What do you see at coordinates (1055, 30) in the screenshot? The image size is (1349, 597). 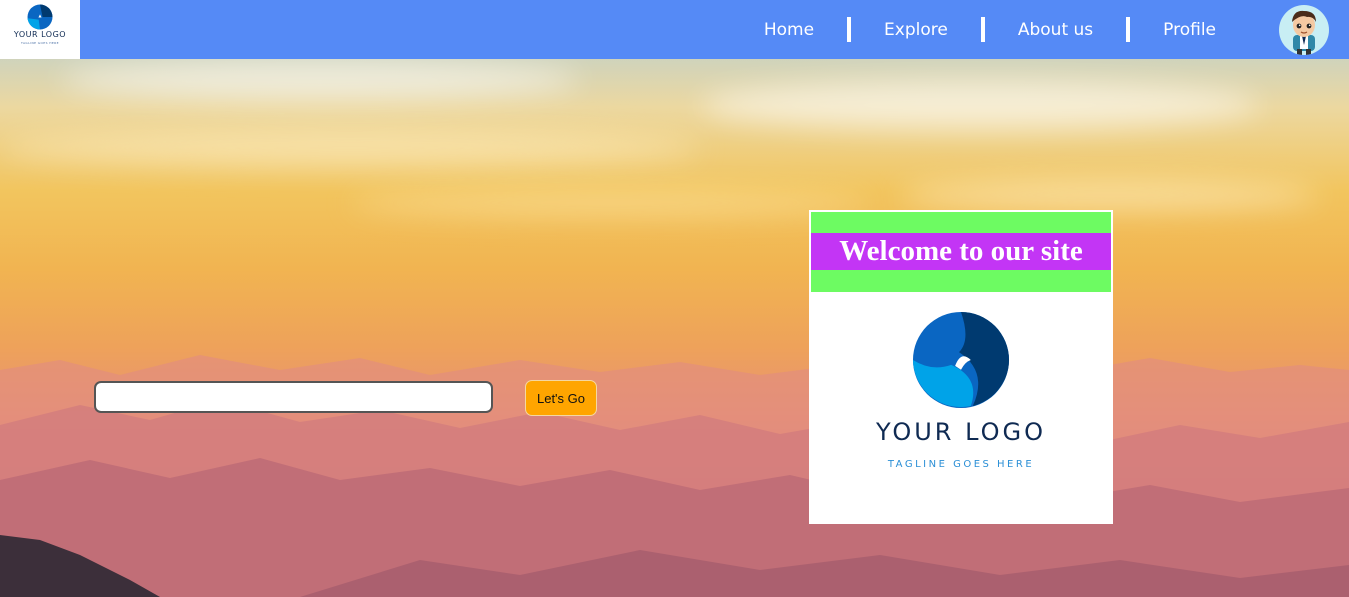 I see `nav-link-about-us: About us` at bounding box center [1055, 30].